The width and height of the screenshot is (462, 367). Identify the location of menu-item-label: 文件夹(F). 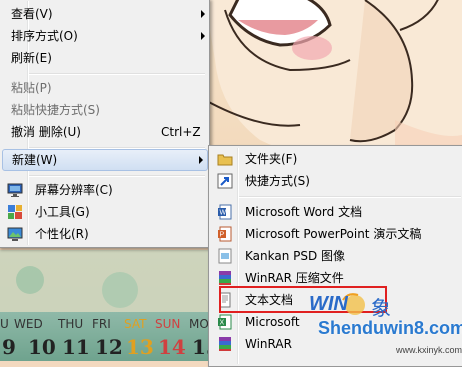
(271, 159).